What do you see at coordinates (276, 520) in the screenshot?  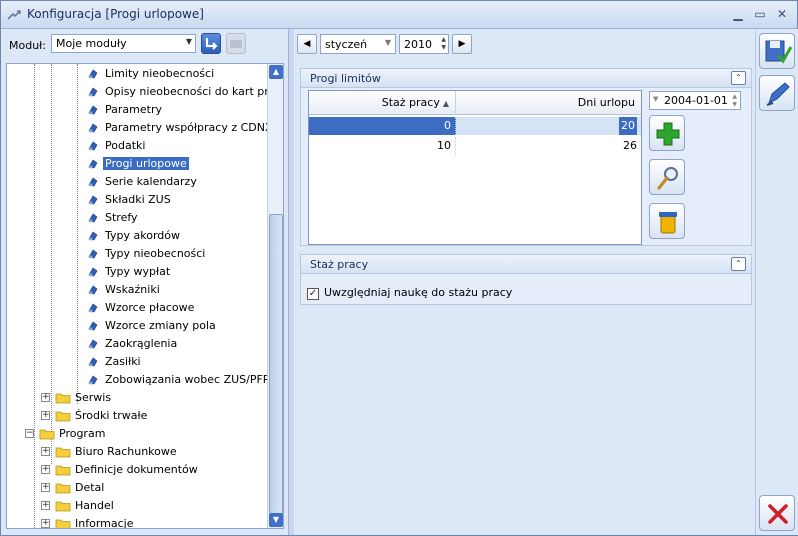 I see `scroll-down-button: ▼` at bounding box center [276, 520].